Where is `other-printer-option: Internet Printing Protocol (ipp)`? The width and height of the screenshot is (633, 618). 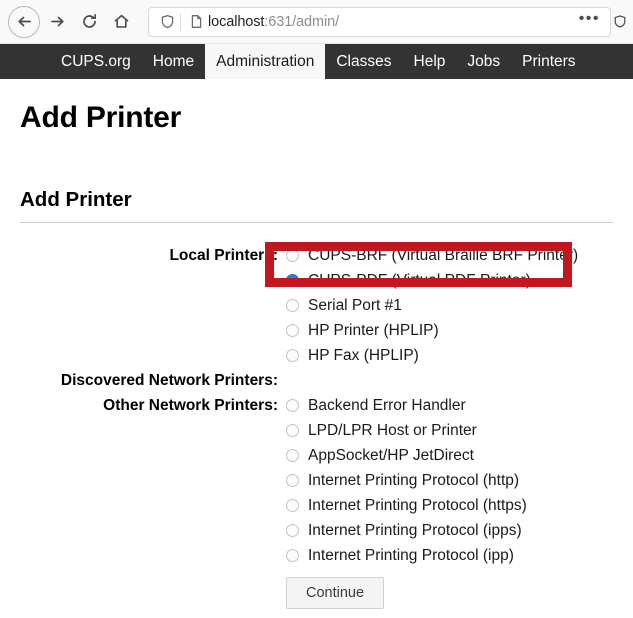
other-printer-option: Internet Printing Protocol (ipp) is located at coordinates (449, 555).